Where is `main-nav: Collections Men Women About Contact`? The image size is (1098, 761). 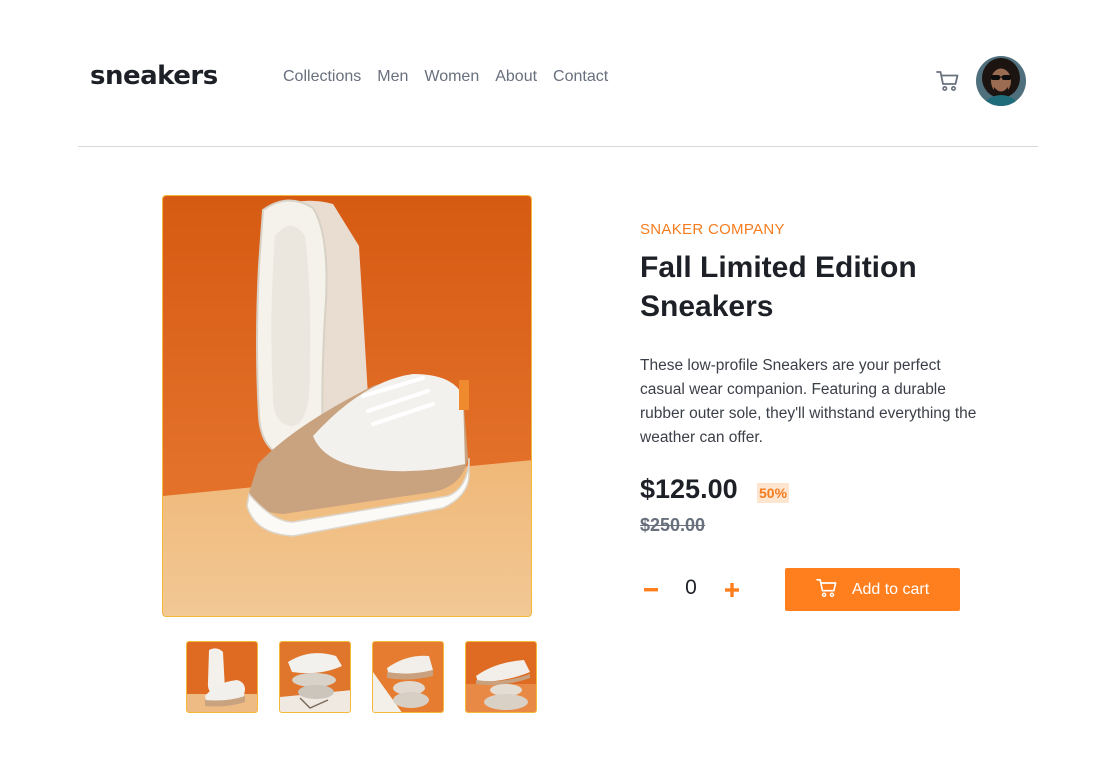
main-nav: Collections Men Women About Contact is located at coordinates (453, 77).